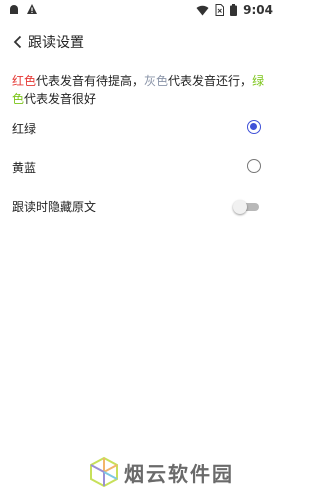 The image size is (320, 500). I want to click on clock: 9:04, so click(258, 10).